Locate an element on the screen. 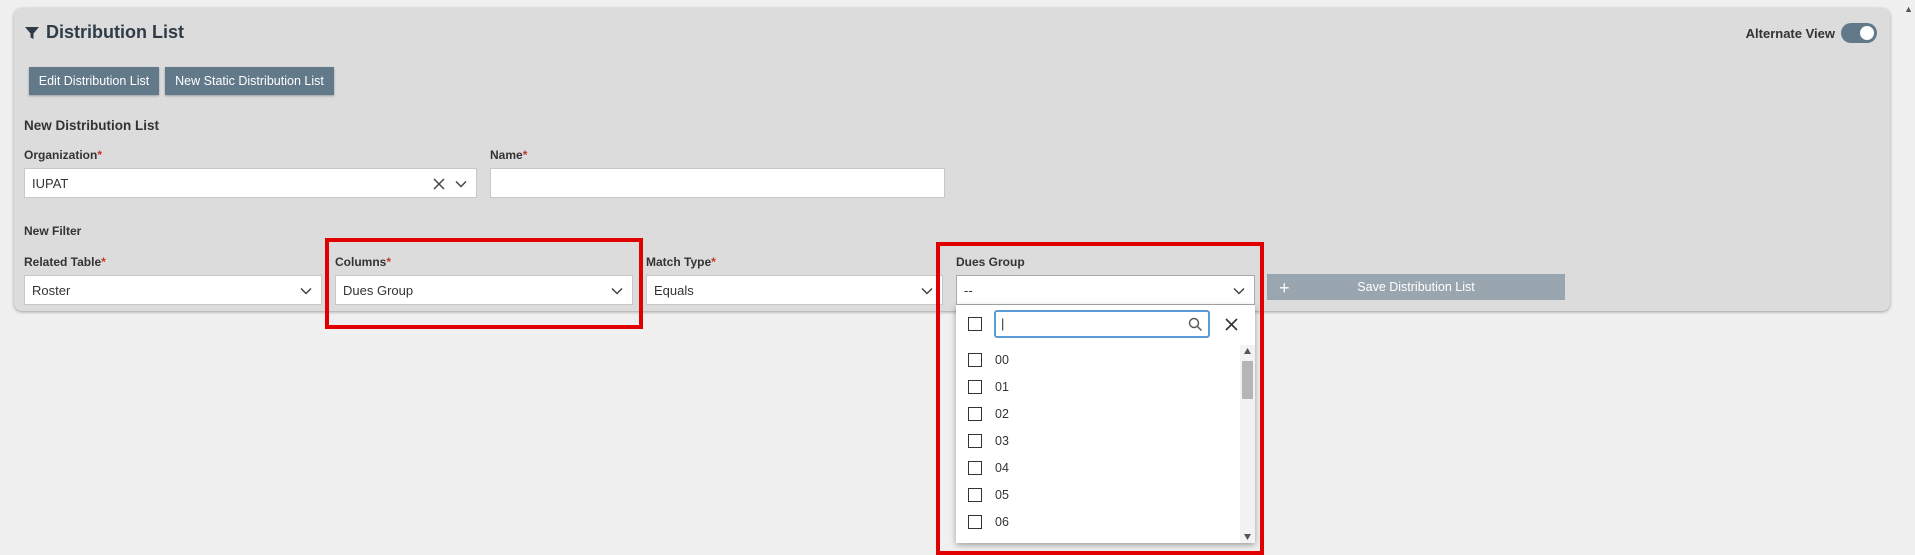  match-type-value: Equals is located at coordinates (674, 290).